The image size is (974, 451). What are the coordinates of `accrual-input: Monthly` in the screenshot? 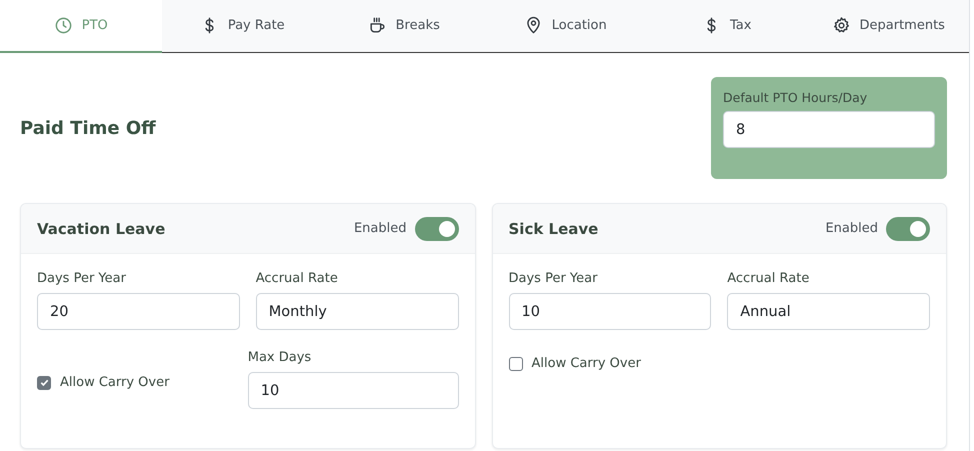 It's located at (357, 311).